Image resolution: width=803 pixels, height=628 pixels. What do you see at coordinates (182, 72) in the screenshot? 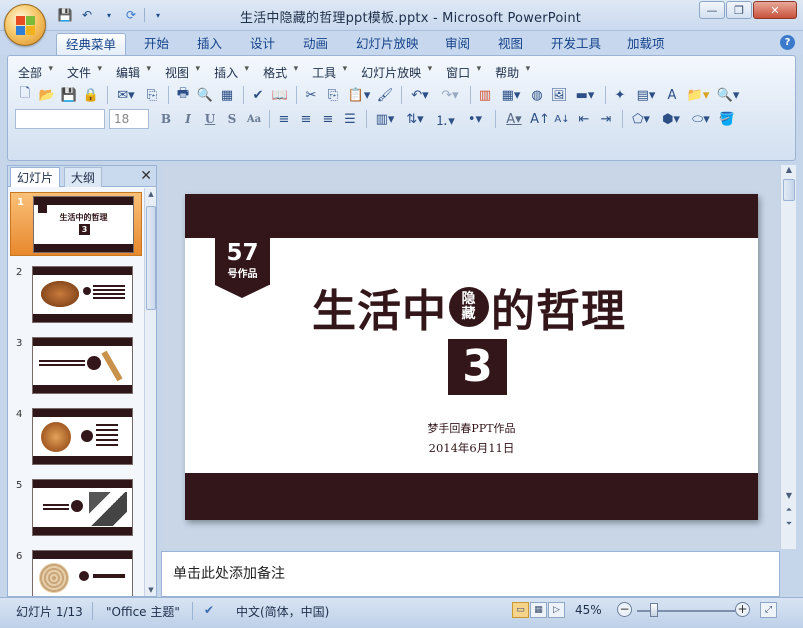
I see `menu-view: 视图` at bounding box center [182, 72].